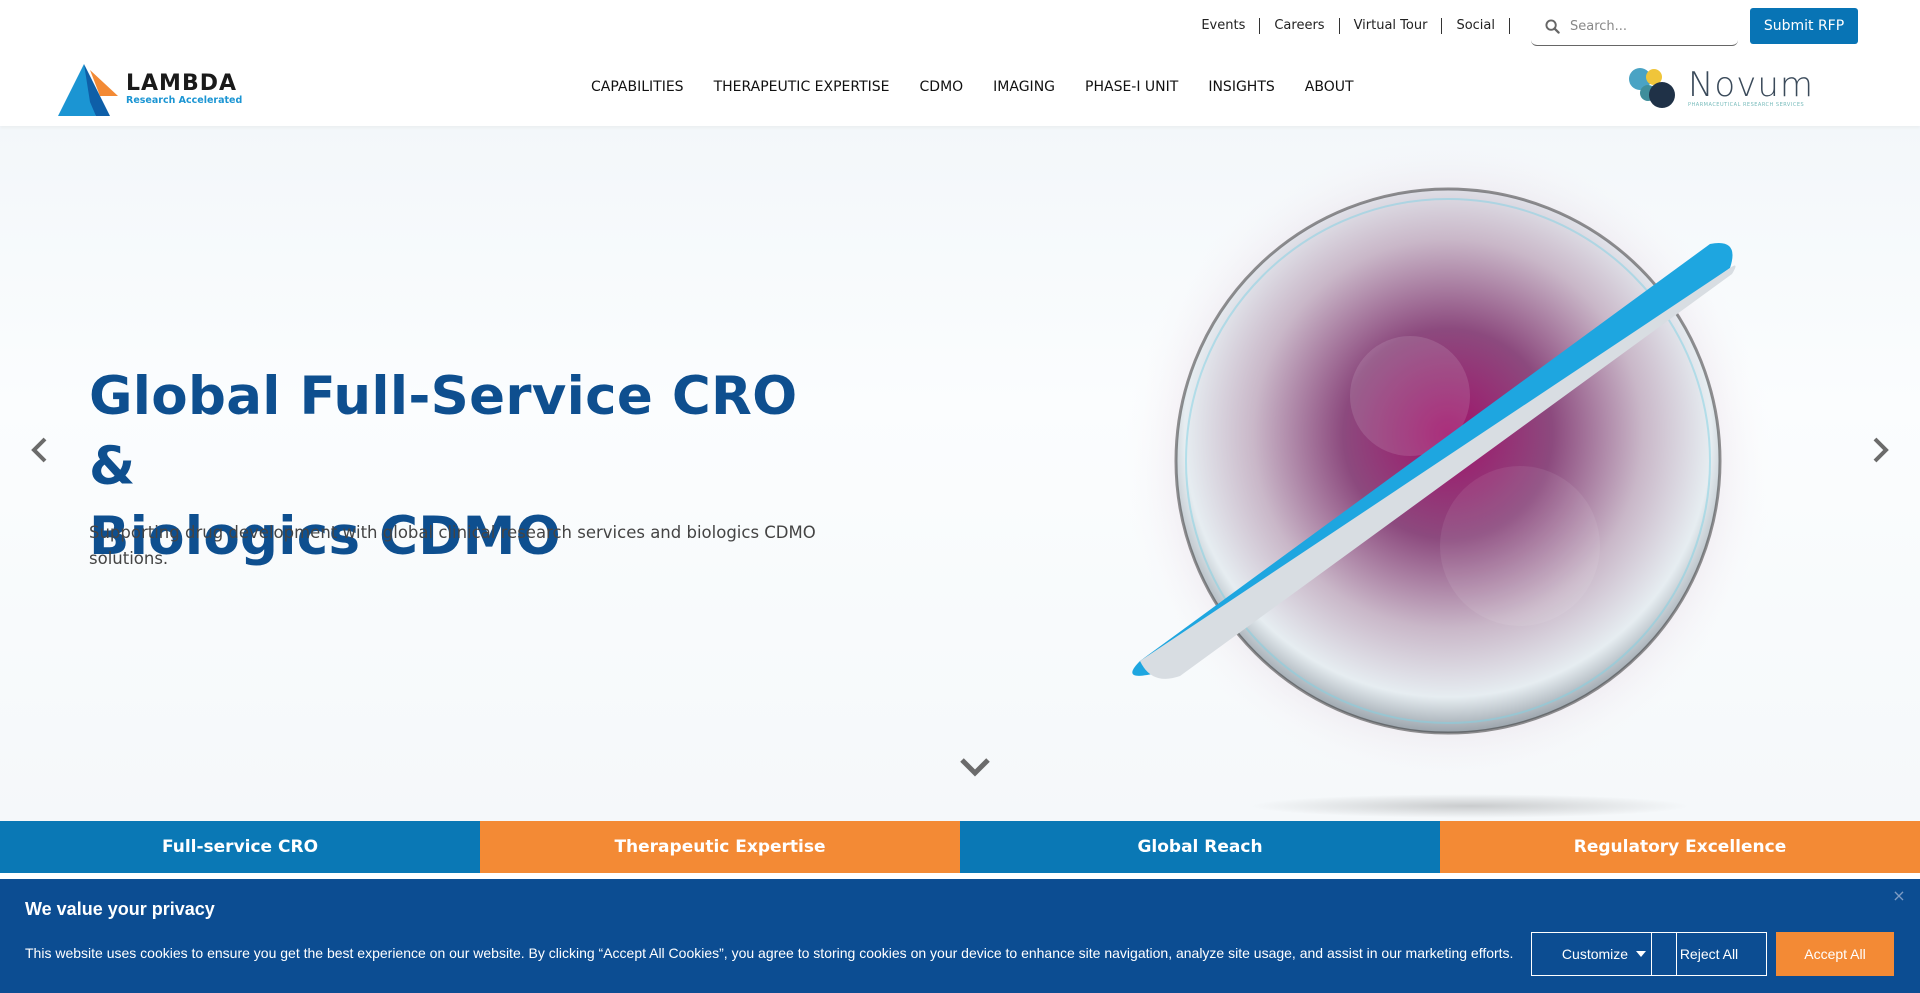  Describe the element at coordinates (1300, 26) in the screenshot. I see `utility-link-careers: Careers` at that location.